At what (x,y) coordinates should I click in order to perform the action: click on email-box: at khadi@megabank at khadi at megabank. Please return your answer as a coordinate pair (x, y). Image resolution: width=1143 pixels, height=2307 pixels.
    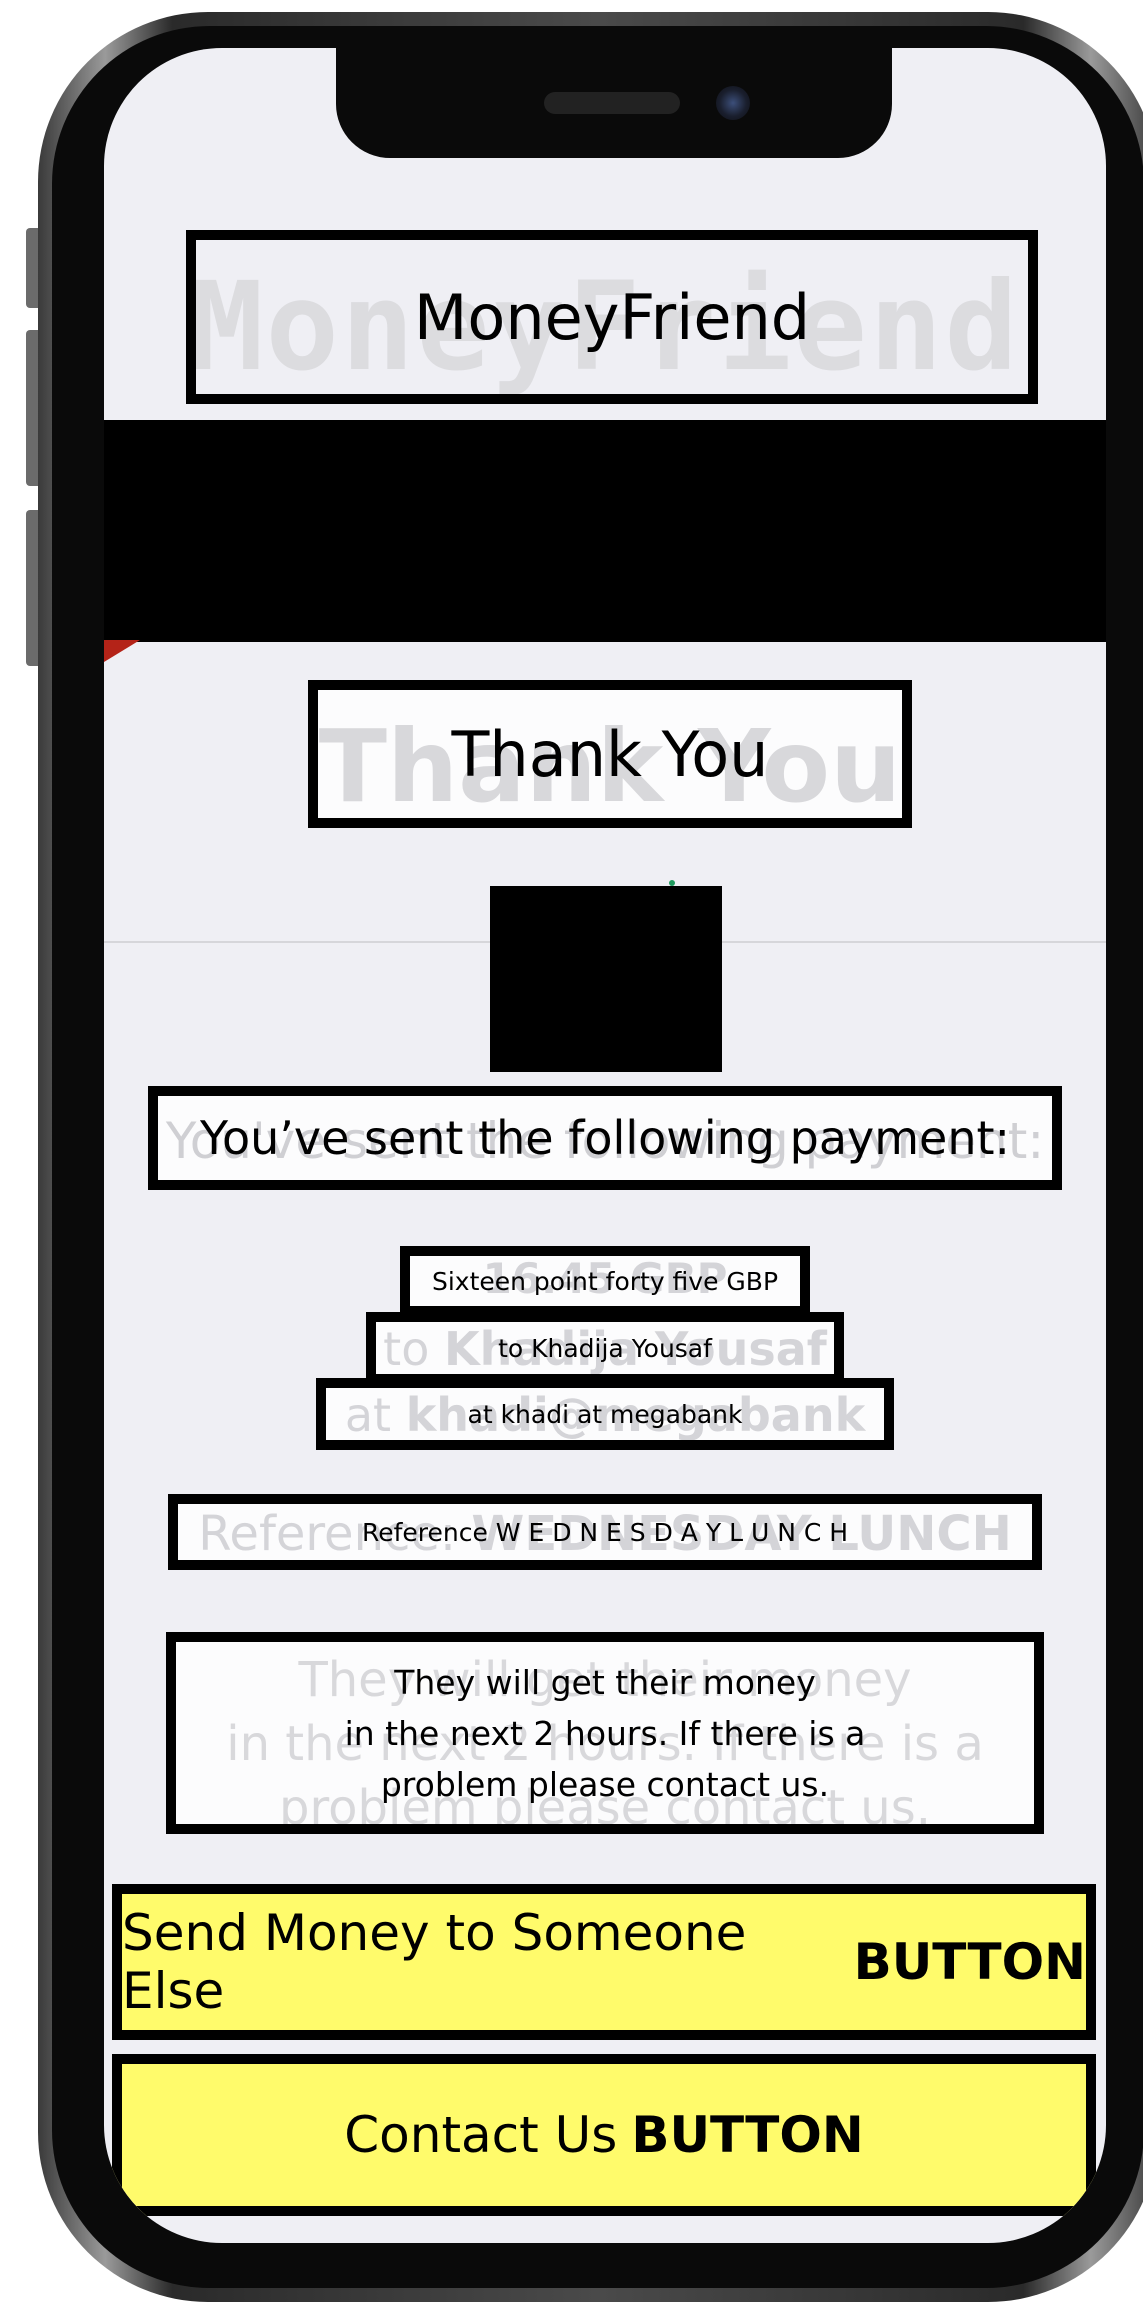
    Looking at the image, I should click on (605, 1414).